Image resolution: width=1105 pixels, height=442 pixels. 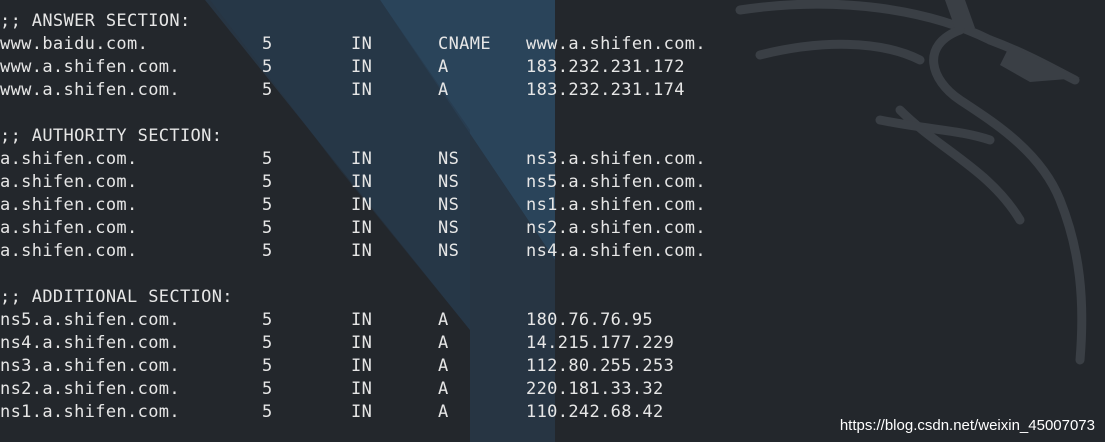 I want to click on answer-record-row: www.a.shifen.com. 5 IN A 183.232.231.172, so click(x=552, y=67).